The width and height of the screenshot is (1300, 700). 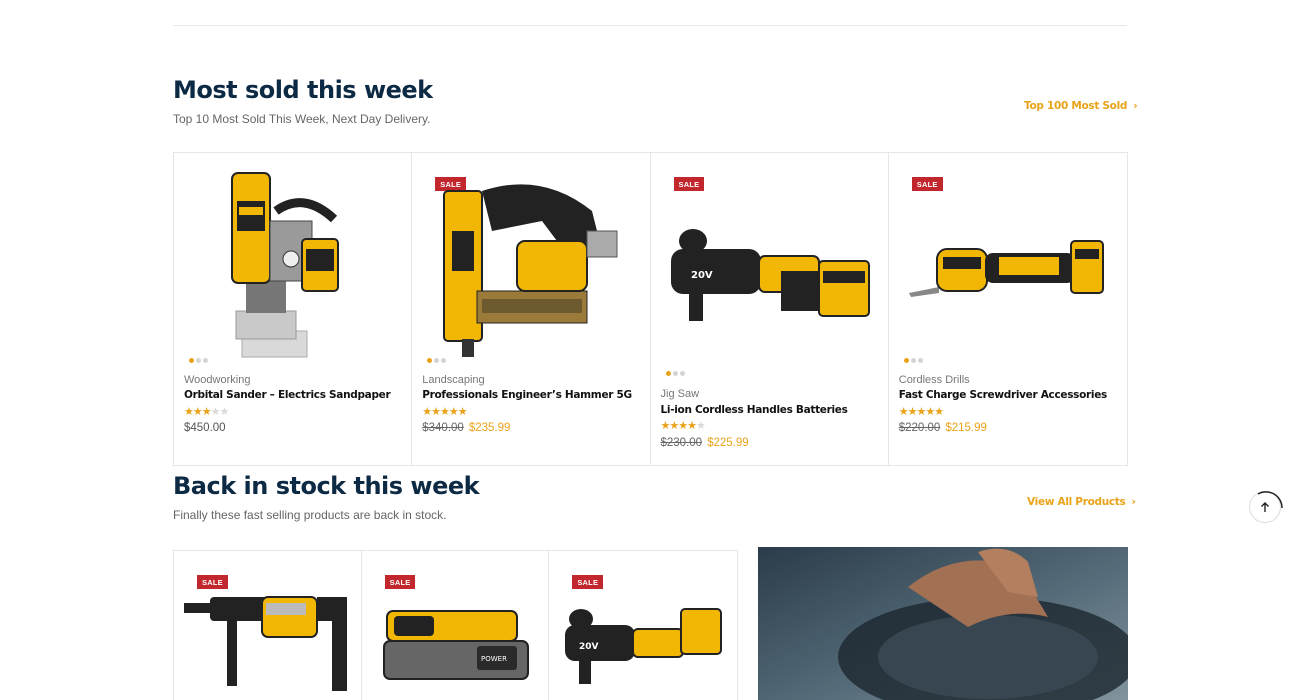 What do you see at coordinates (527, 395) in the screenshot?
I see `product-name: Professionals Engineer’s Hammer 5G` at bounding box center [527, 395].